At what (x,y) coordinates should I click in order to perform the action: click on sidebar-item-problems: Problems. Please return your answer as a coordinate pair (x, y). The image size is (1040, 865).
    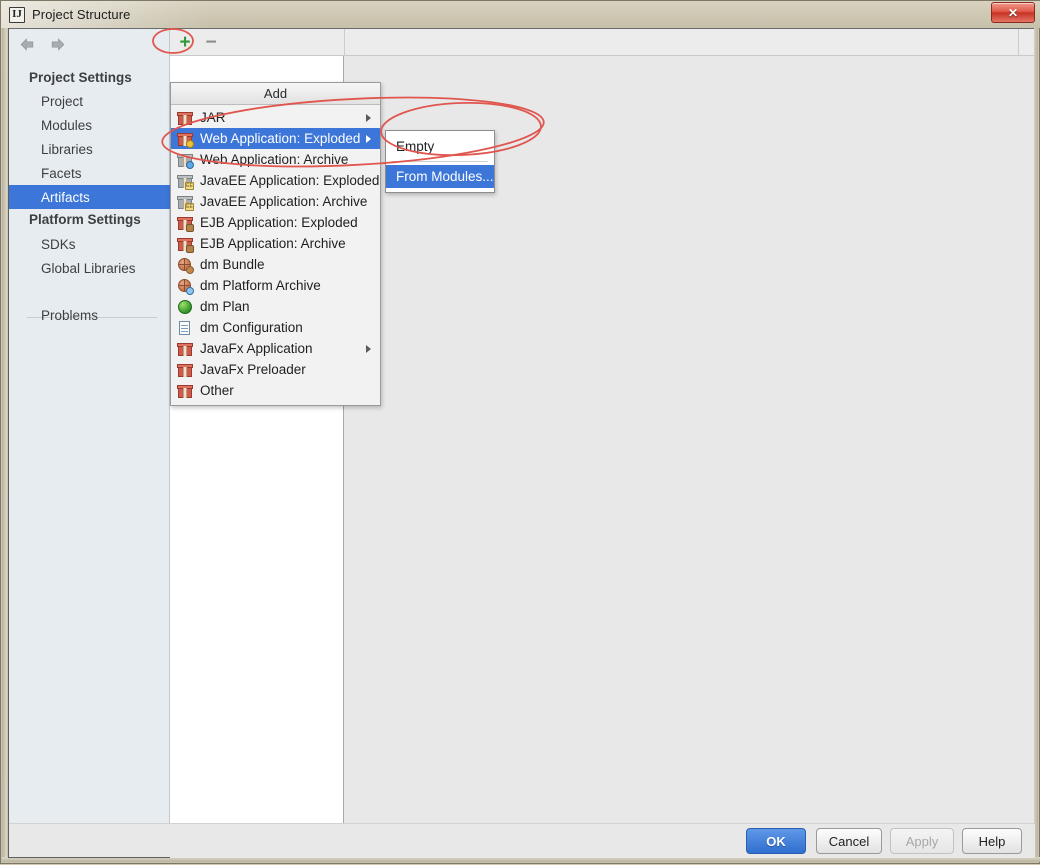
    Looking at the image, I should click on (89, 315).